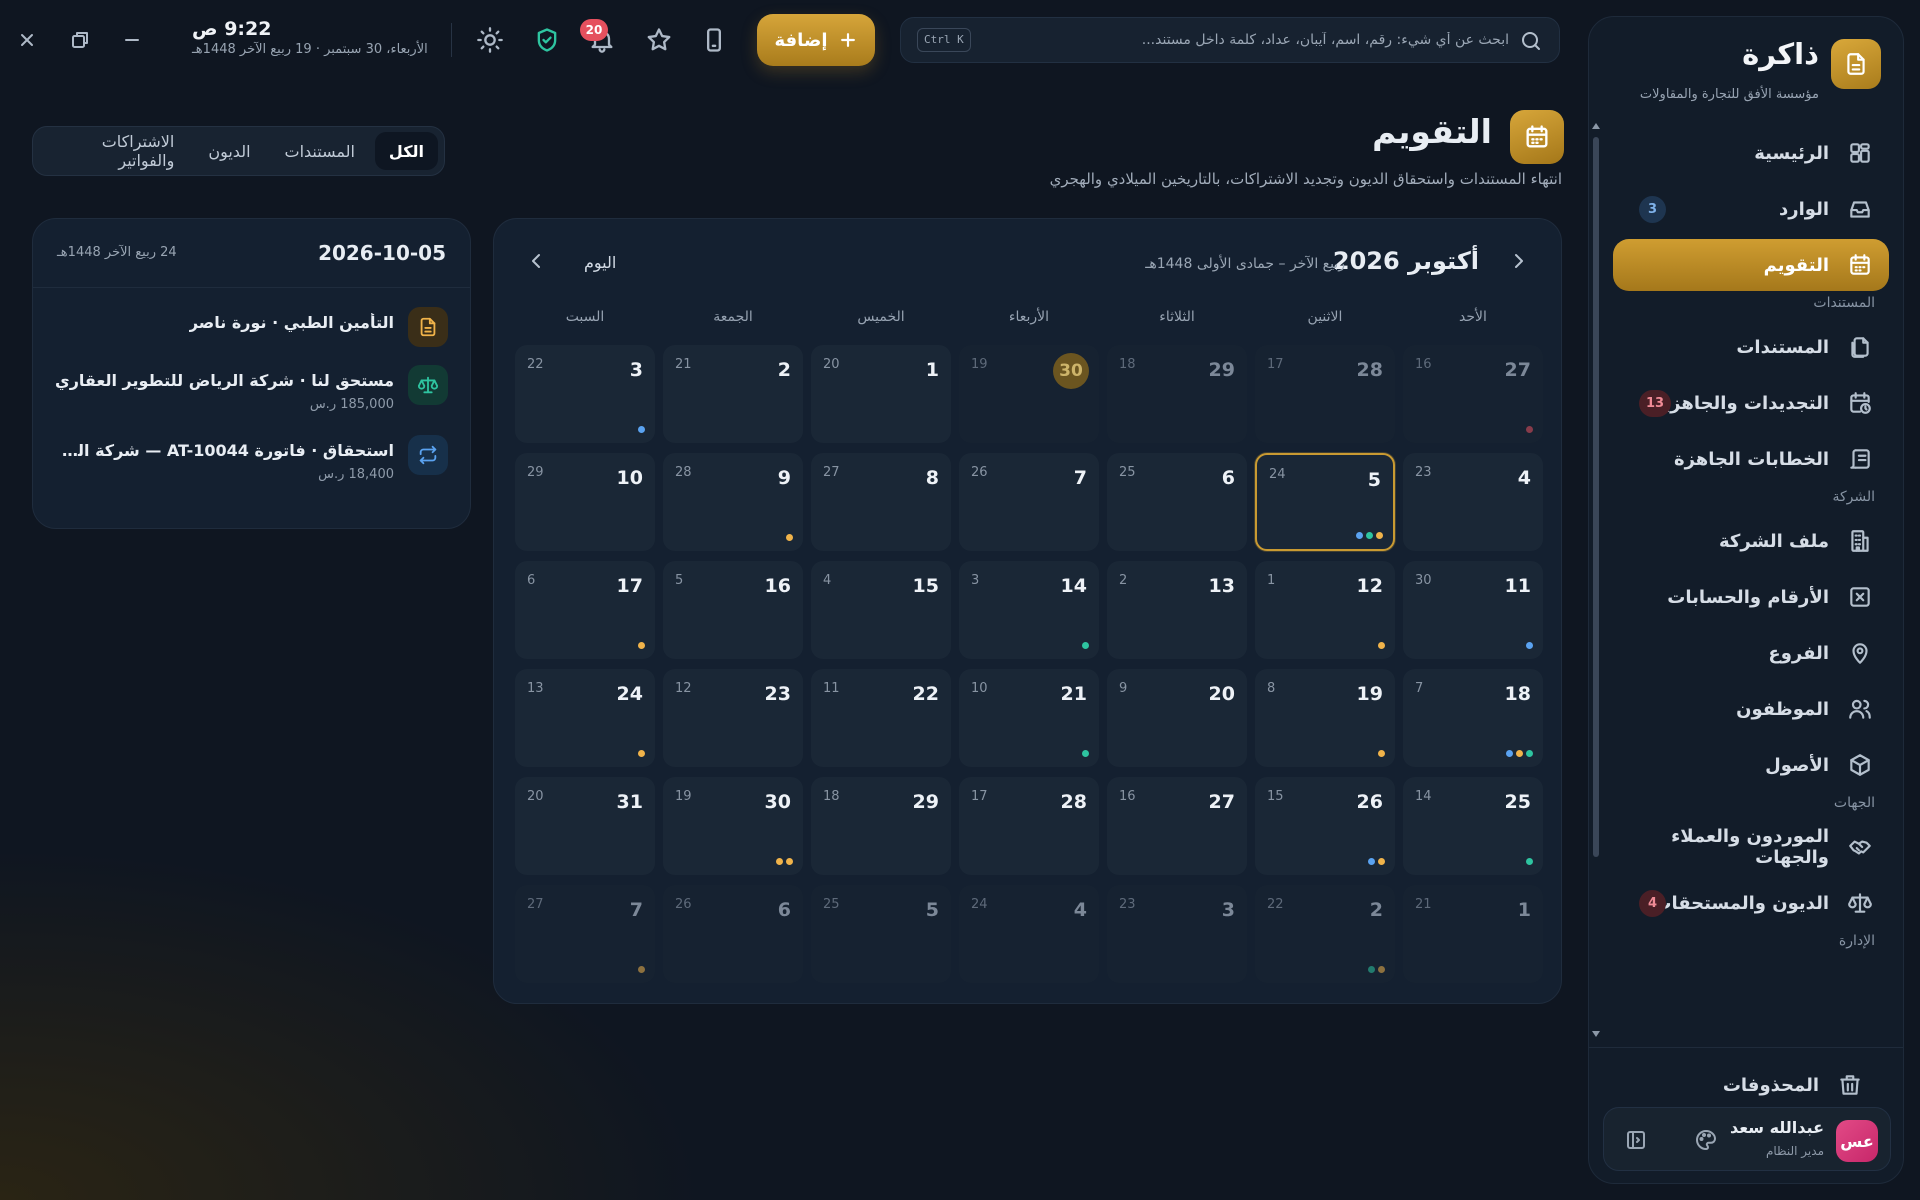 This screenshot has width=1920, height=1200. Describe the element at coordinates (636, 910) in the screenshot. I see `gregorian-day: 7` at that location.